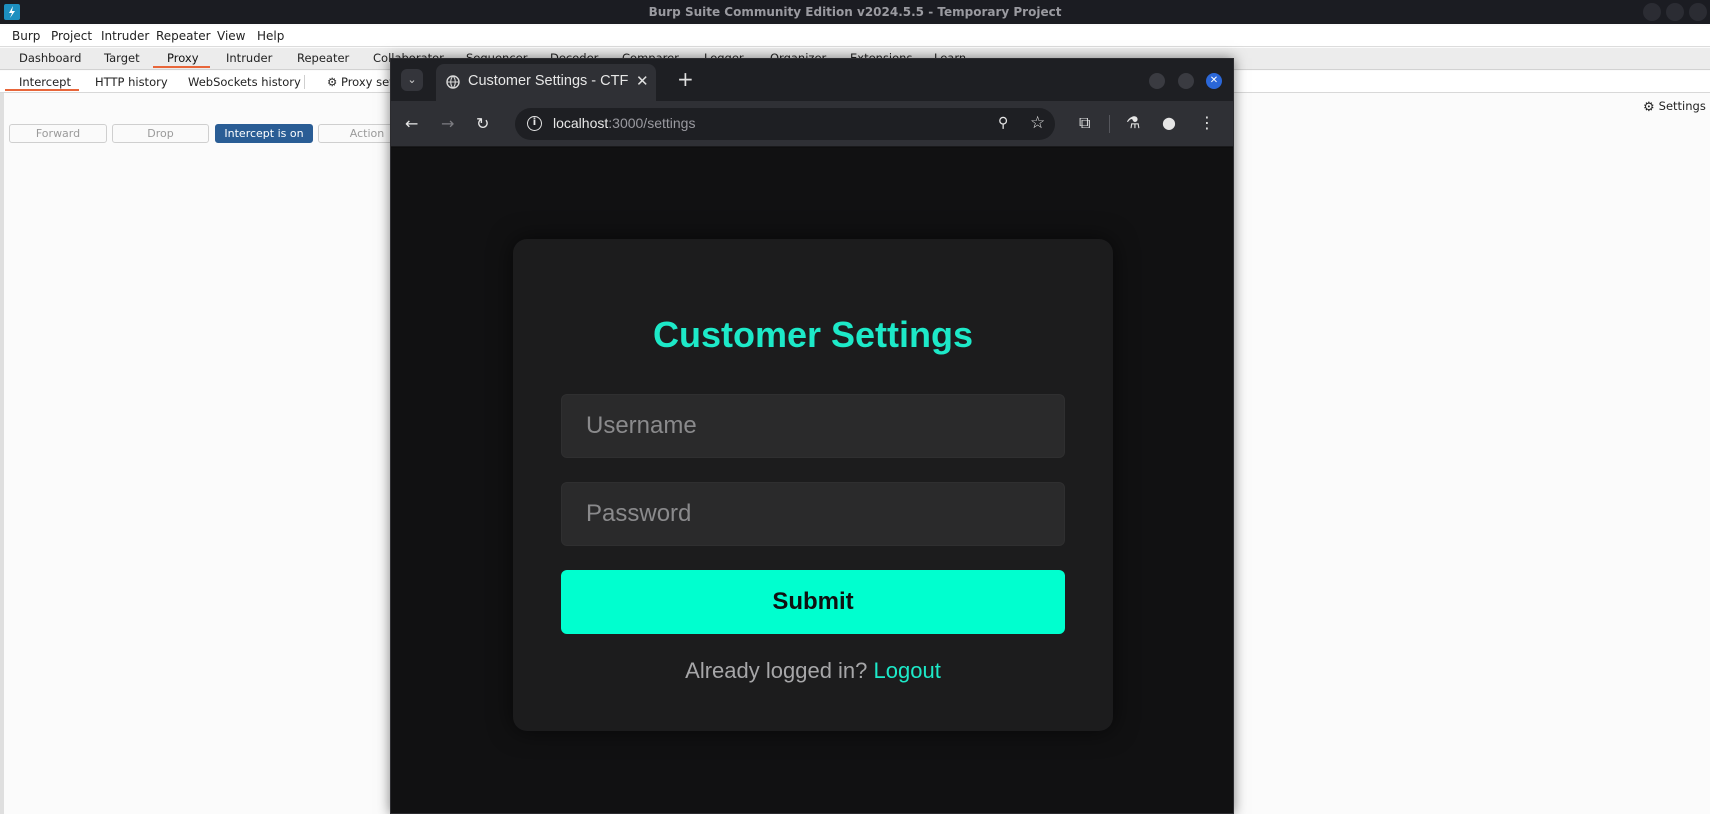 This screenshot has height=814, width=1710. I want to click on subtab-websockets-history: WebSockets history, so click(244, 82).